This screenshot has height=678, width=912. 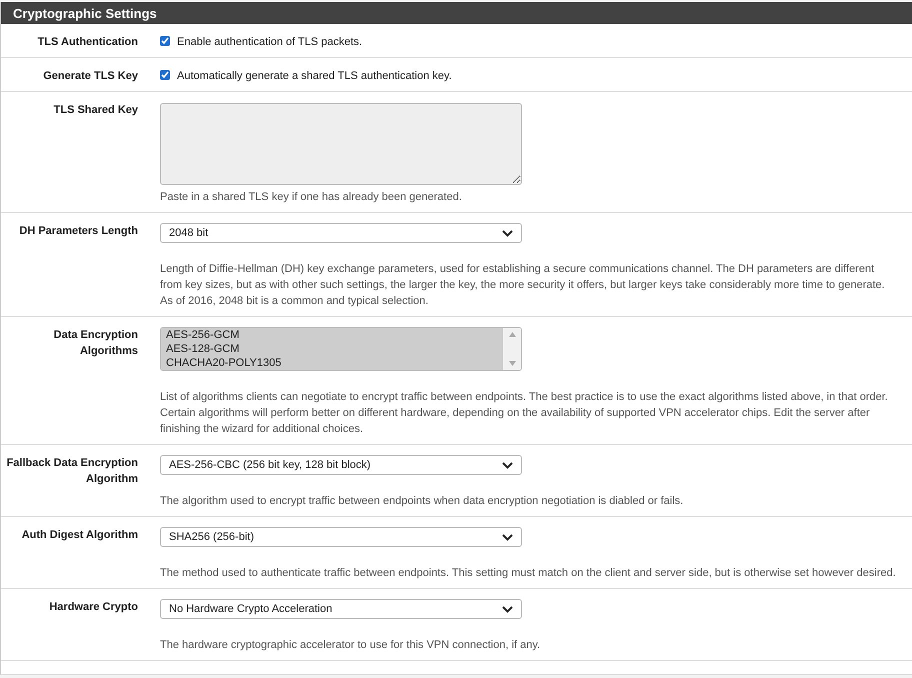 What do you see at coordinates (79, 535) in the screenshot?
I see `field-label: Auth Digest Algorithm` at bounding box center [79, 535].